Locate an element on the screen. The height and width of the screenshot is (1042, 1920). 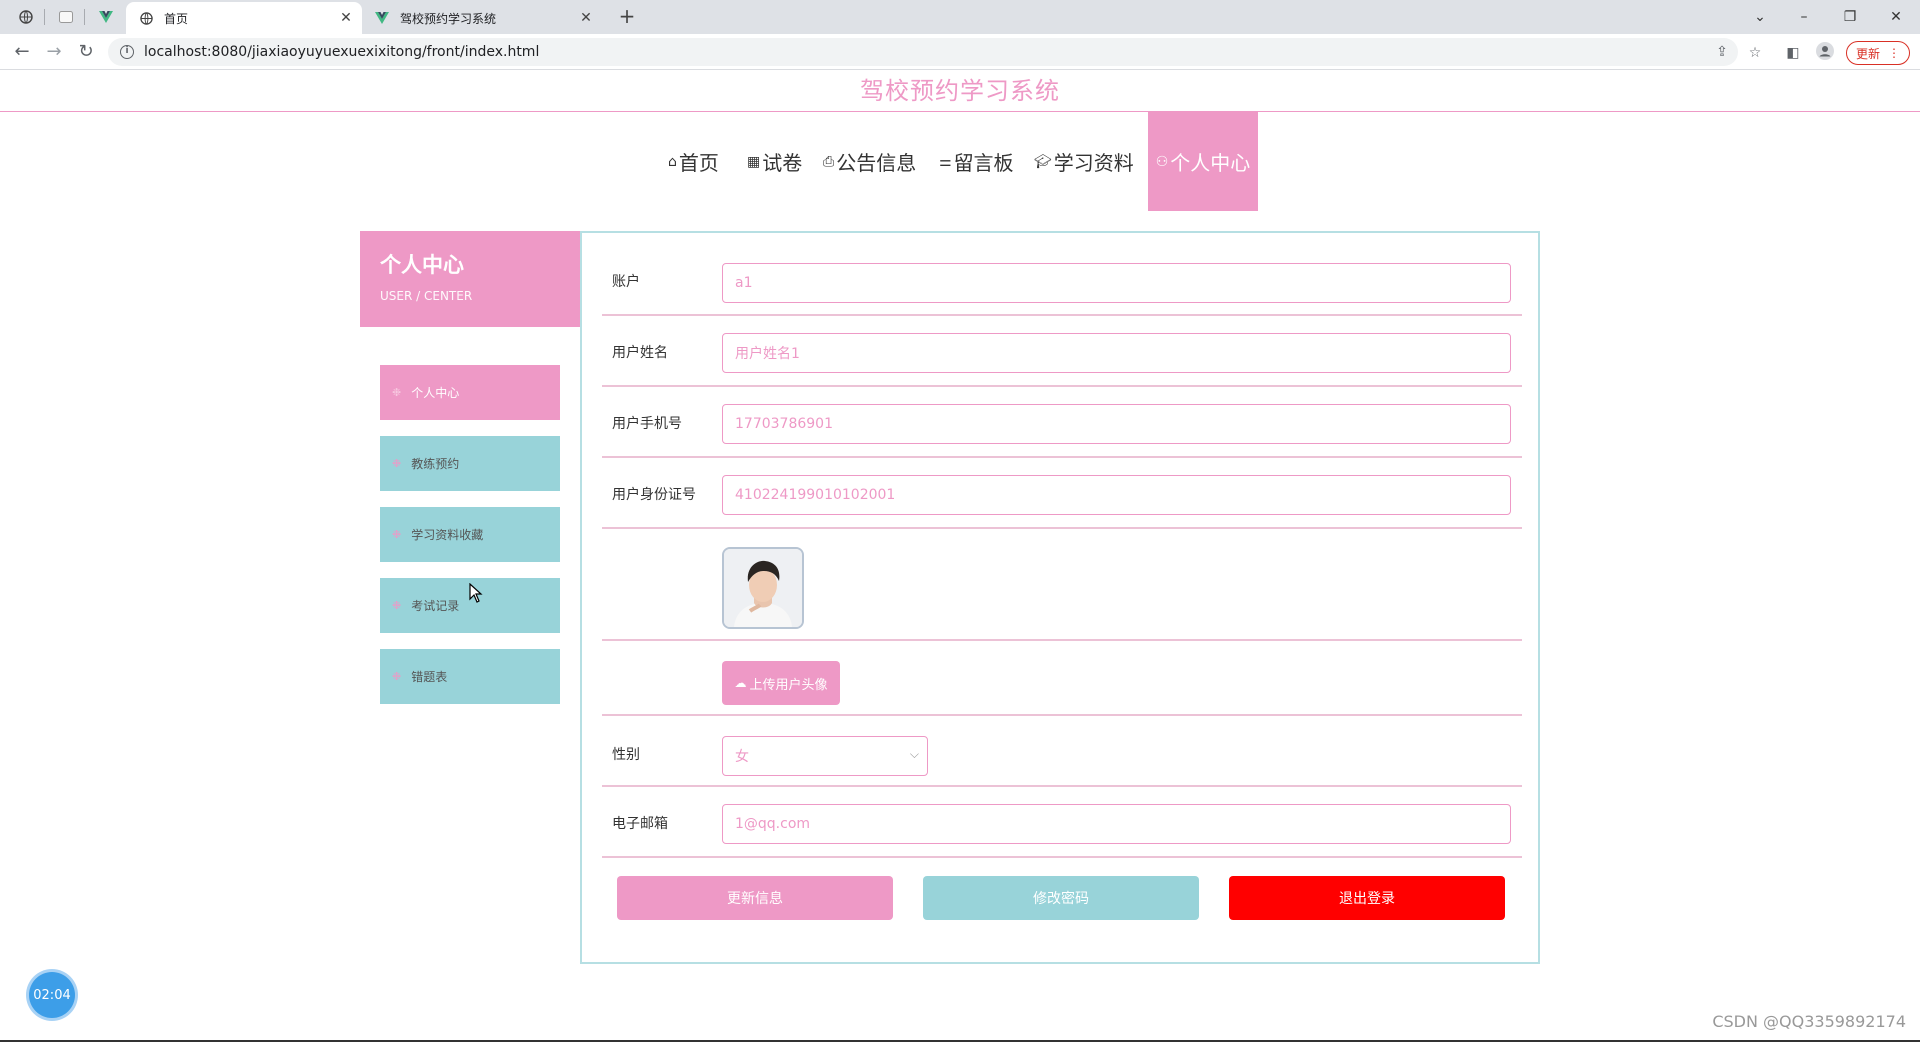
form-row-email: 电子邮箱 1@qq.com is located at coordinates (1062, 822).